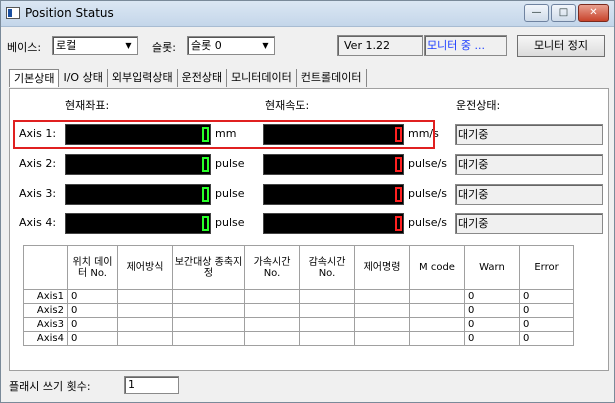  Describe the element at coordinates (45, 338) in the screenshot. I see `row-header: Axis4` at that location.